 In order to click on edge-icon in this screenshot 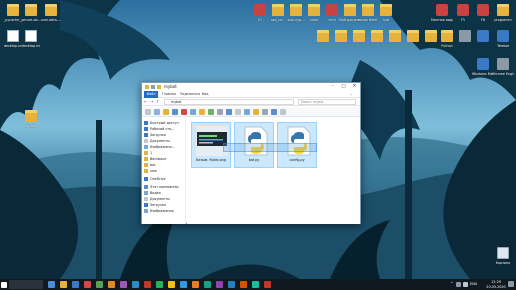, I will do `click(75, 284)`.